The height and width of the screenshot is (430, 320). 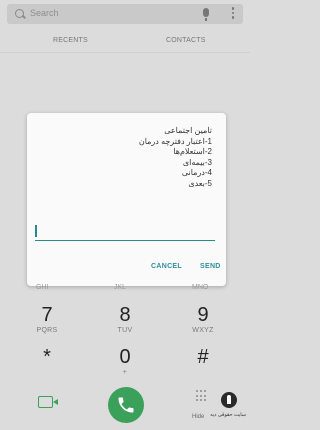 I want to click on watermark: سایت حقوقی دیه, so click(x=228, y=409).